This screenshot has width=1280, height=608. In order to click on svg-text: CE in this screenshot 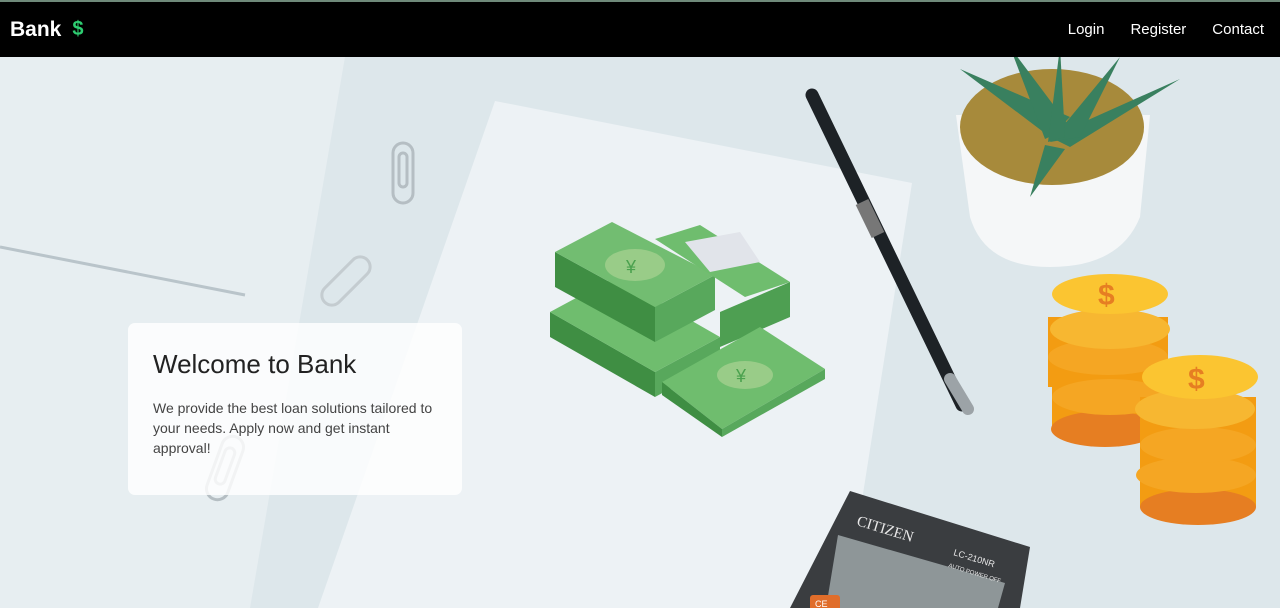, I will do `click(821, 603)`.